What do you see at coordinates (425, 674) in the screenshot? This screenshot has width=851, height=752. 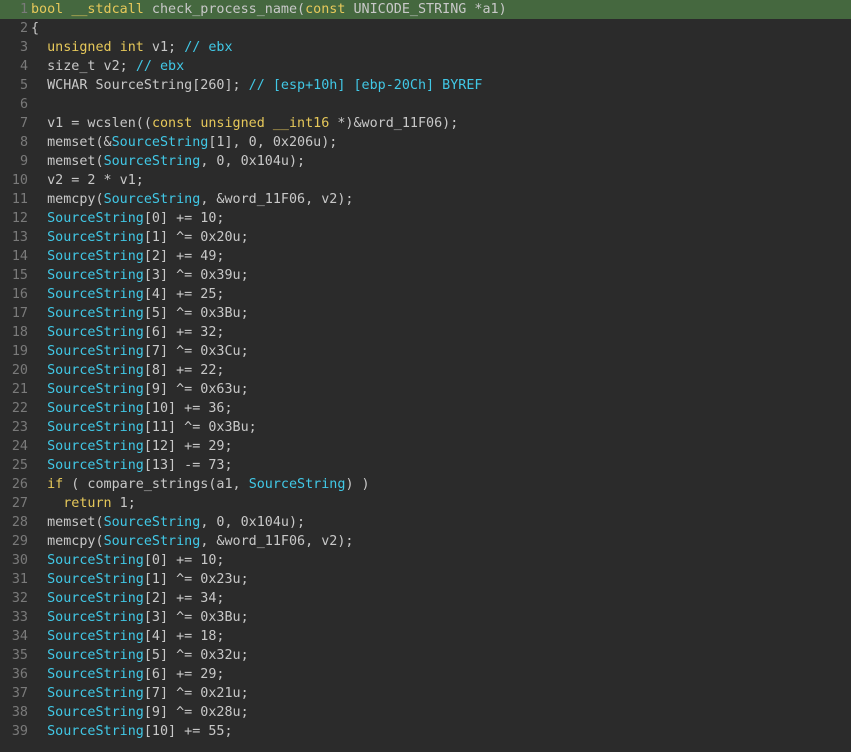 I see `code-line: 36 SourceString[6] += 29;` at bounding box center [425, 674].